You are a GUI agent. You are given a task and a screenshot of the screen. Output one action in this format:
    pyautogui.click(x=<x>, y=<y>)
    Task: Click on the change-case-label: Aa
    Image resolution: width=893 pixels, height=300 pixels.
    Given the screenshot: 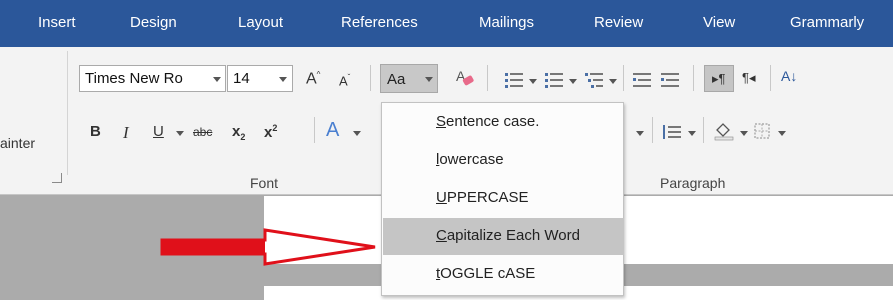 What is the action you would take?
    pyautogui.click(x=396, y=79)
    